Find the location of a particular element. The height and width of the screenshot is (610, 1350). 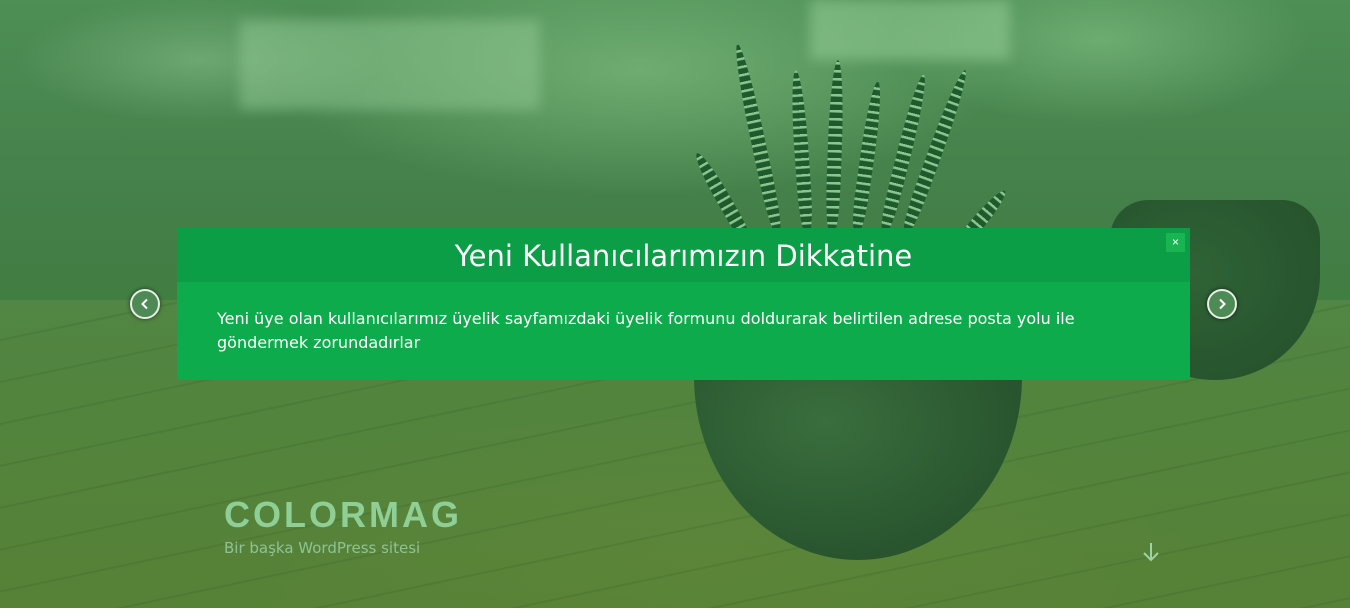

modal-header: Yeni Kullanıcılarımızın Dikkatine × is located at coordinates (683, 255).